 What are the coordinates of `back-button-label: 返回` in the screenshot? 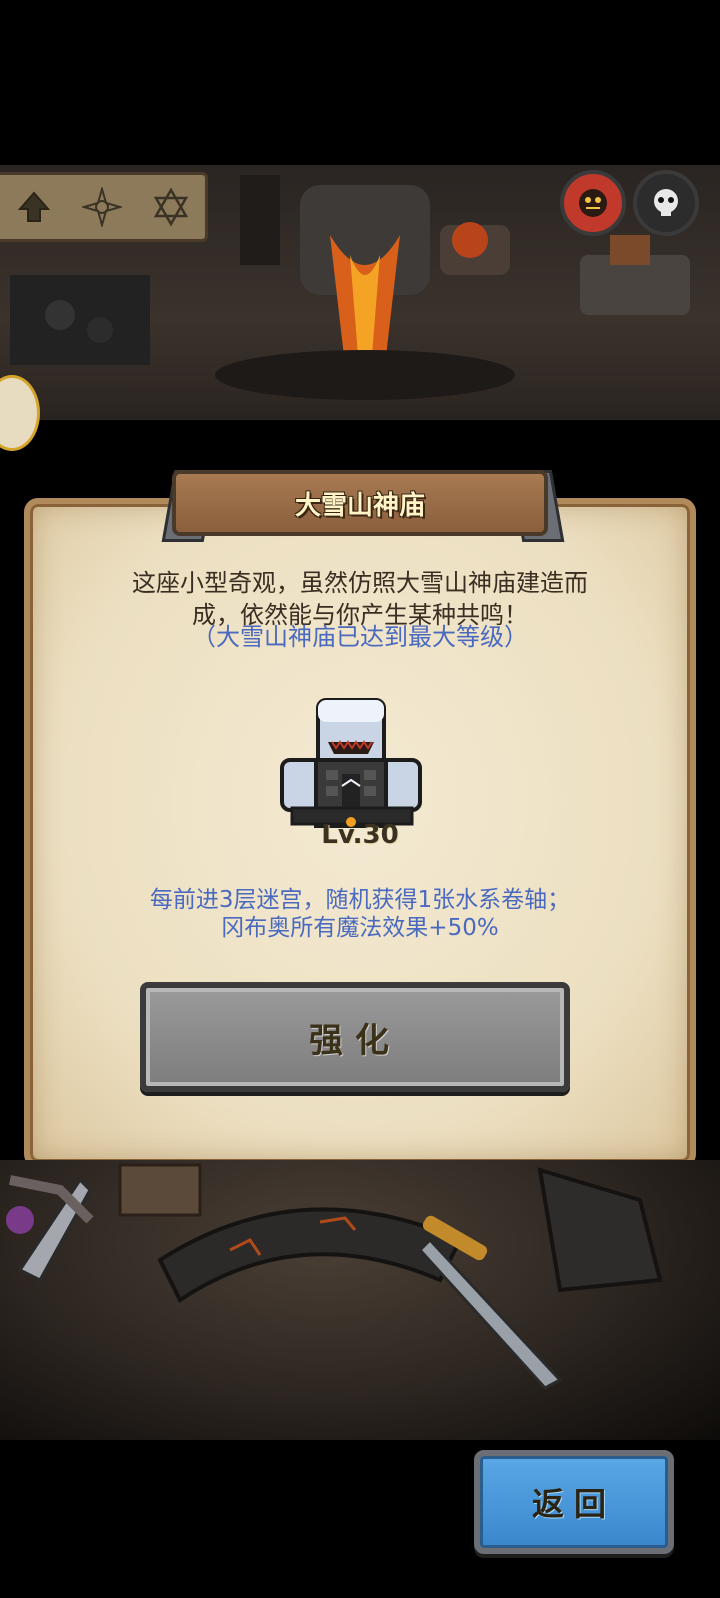 It's located at (573, 1504).